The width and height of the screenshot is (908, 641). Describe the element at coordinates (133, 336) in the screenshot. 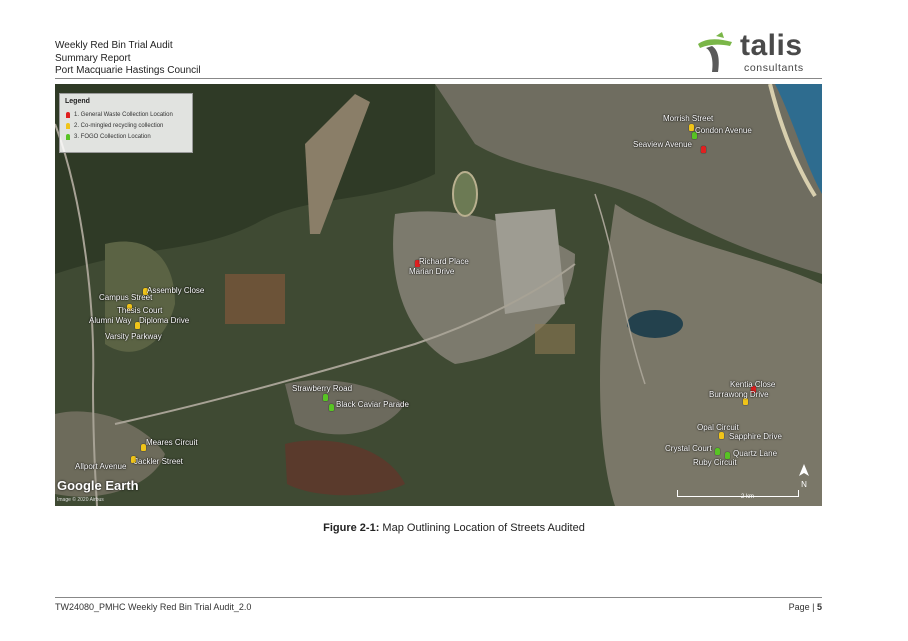

I see `street-label: Varsity Parkway` at that location.